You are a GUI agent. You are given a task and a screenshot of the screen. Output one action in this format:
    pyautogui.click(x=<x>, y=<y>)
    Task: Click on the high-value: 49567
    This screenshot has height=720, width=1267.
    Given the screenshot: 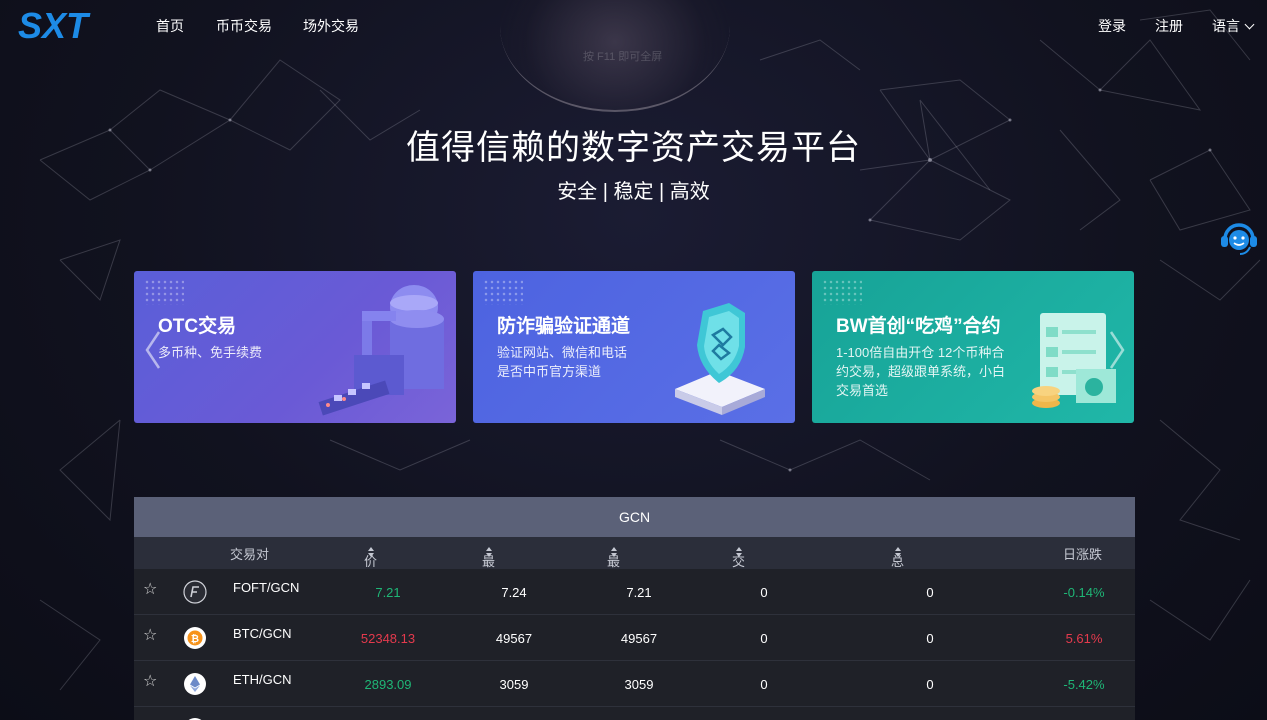 What is the action you would take?
    pyautogui.click(x=514, y=638)
    